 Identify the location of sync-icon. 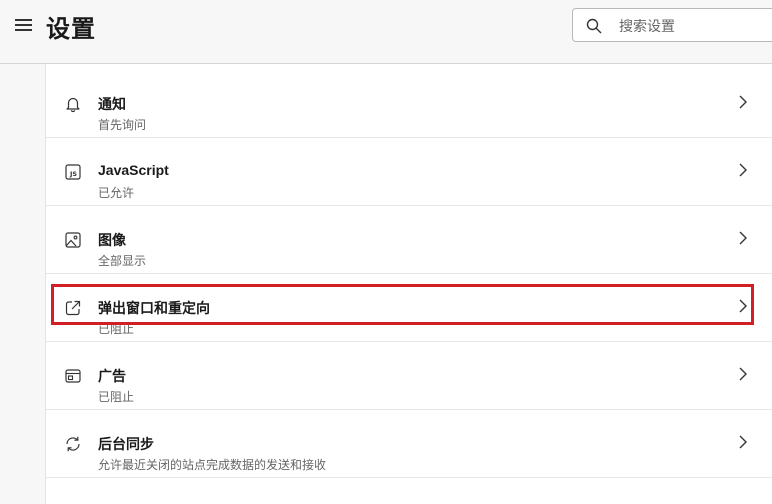
(73, 444).